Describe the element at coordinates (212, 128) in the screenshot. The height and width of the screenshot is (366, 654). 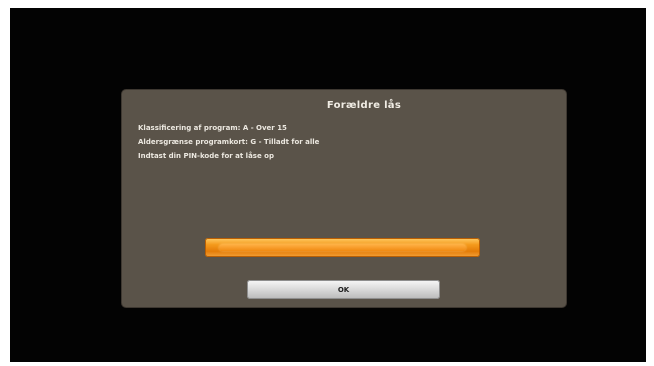
I see `program-rating-text: Klassificering af program: A - Over 15` at that location.